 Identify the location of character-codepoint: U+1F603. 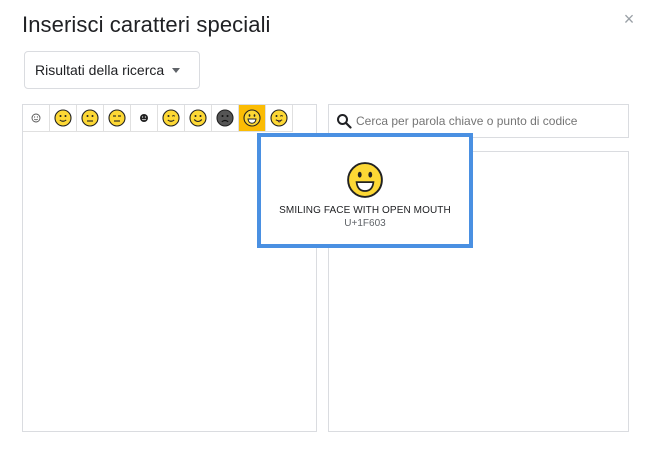
(365, 223).